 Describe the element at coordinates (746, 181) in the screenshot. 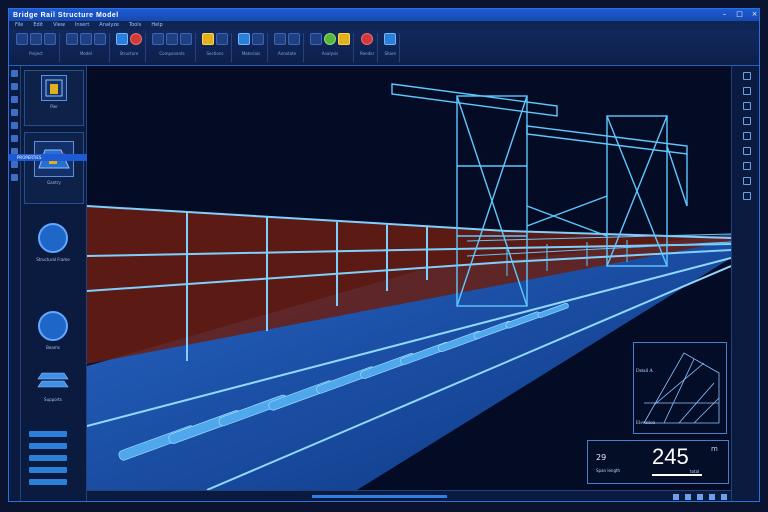

I see `isolate-icon` at that location.